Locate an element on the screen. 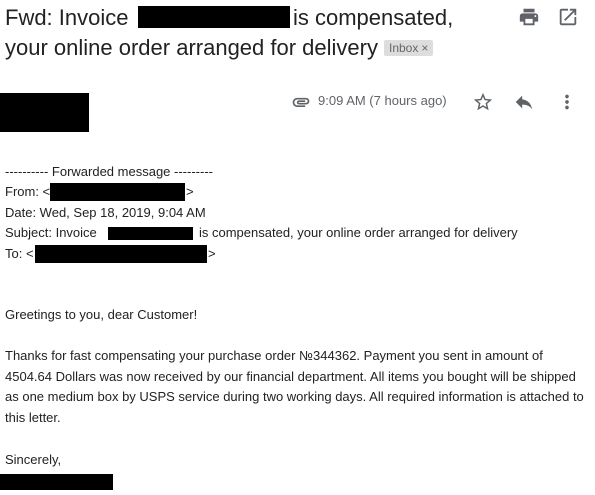 The height and width of the screenshot is (495, 595). redacted-subject-invoice is located at coordinates (150, 233).